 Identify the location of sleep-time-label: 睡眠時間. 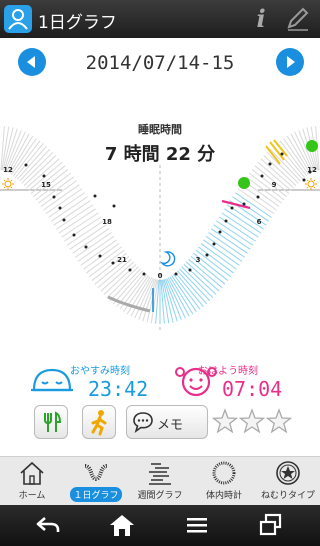
(160, 129).